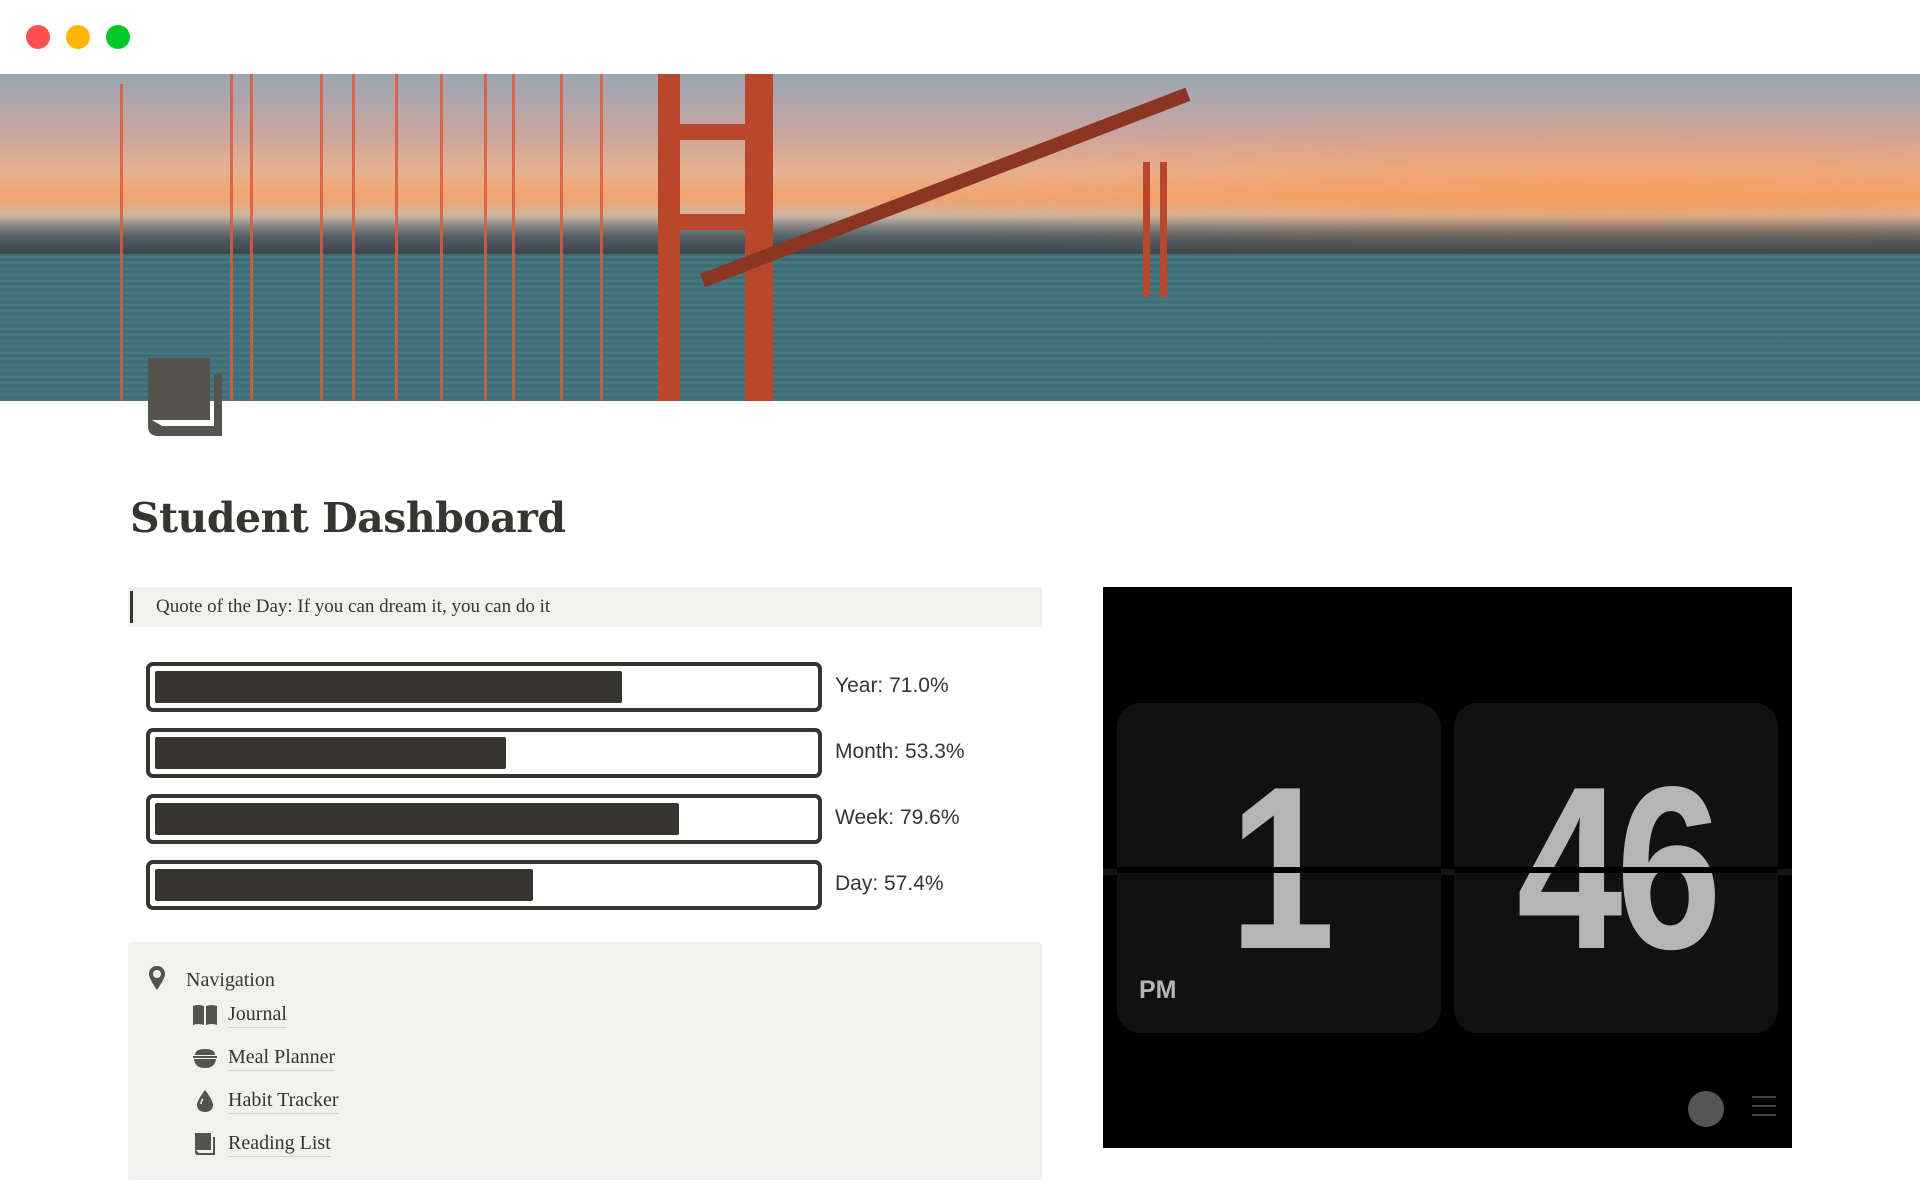 The width and height of the screenshot is (1920, 1200). Describe the element at coordinates (900, 751) in the screenshot. I see `progress-label: Month: 53.3%` at that location.